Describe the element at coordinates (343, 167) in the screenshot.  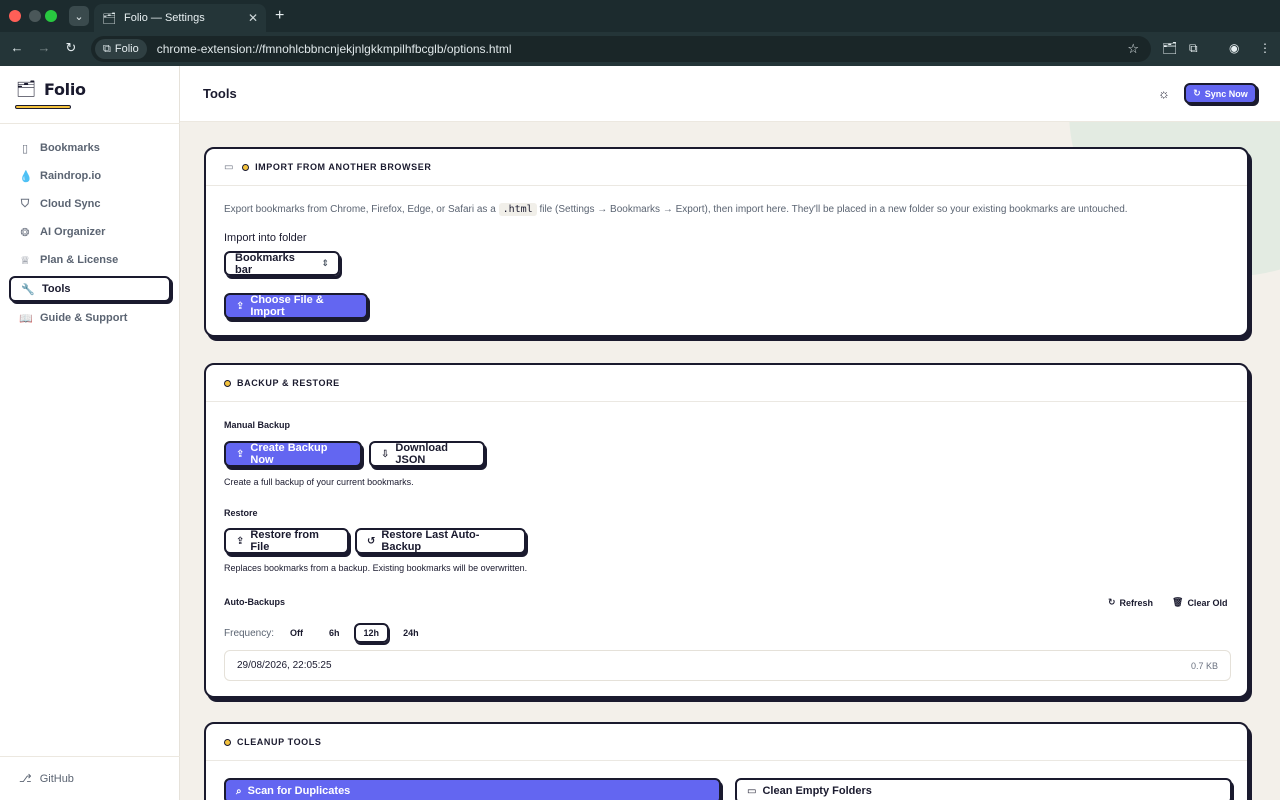
I see `import-heading: IMPORT FROM ANOTHER BROWSER` at that location.